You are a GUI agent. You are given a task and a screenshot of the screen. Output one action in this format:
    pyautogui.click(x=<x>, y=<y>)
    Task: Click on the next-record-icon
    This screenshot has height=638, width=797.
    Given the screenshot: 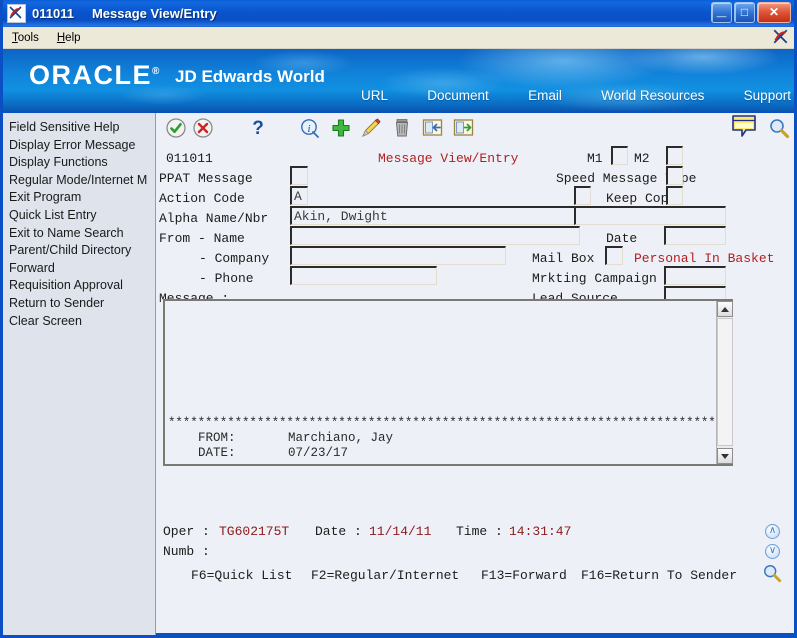 What is the action you would take?
    pyautogui.click(x=463, y=128)
    